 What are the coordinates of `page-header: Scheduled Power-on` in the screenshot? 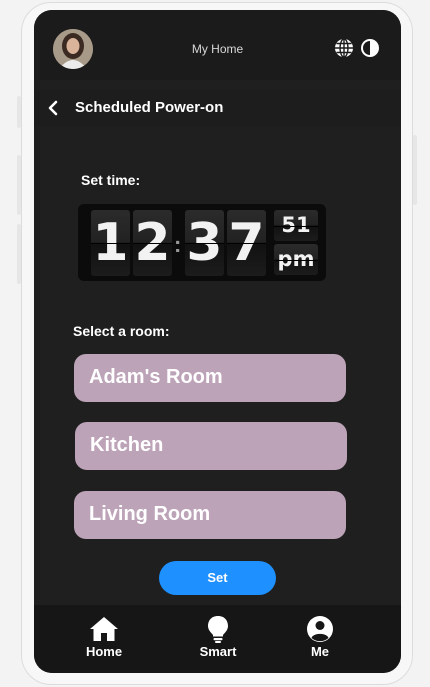 It's located at (217, 108).